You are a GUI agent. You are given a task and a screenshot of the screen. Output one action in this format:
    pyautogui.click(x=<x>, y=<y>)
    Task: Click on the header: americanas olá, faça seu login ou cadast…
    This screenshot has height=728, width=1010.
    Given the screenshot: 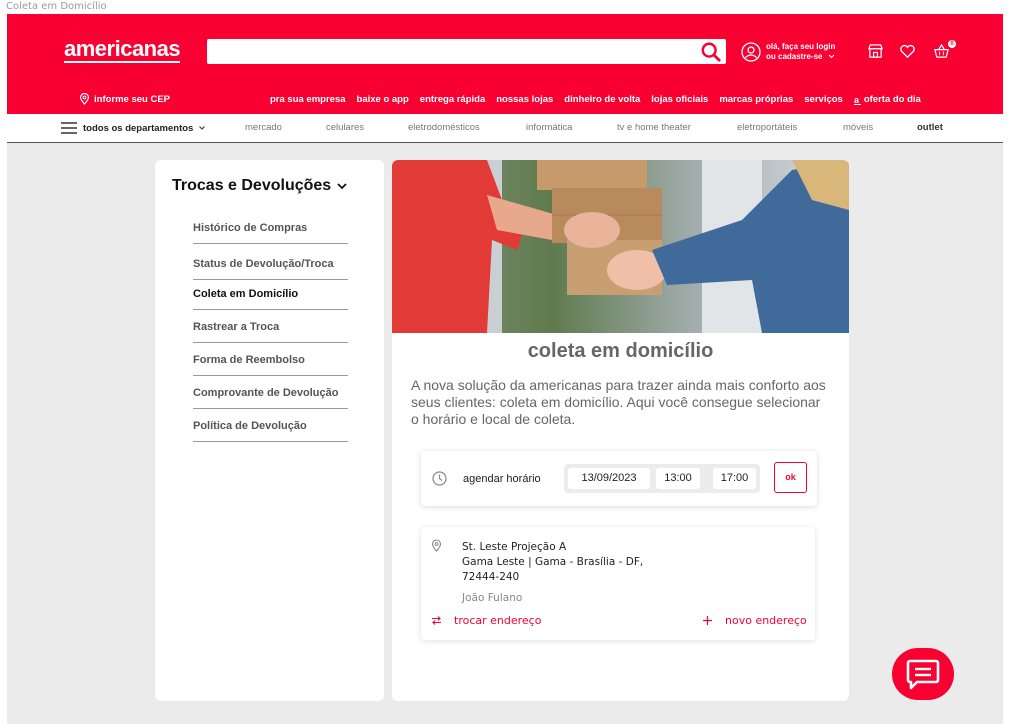 What is the action you would take?
    pyautogui.click(x=505, y=64)
    